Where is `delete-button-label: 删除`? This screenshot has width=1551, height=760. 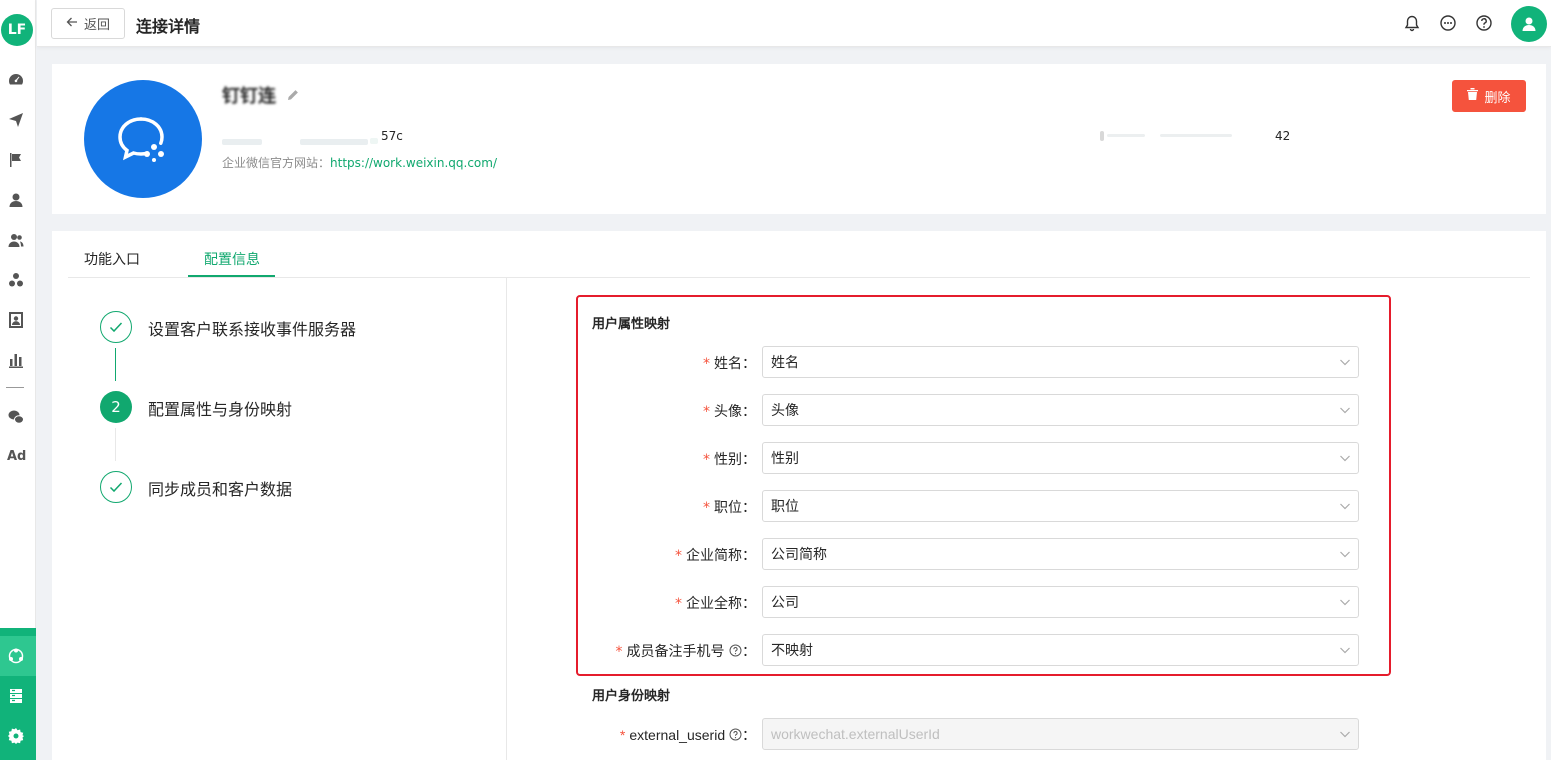 delete-button-label: 删除 is located at coordinates (1497, 98).